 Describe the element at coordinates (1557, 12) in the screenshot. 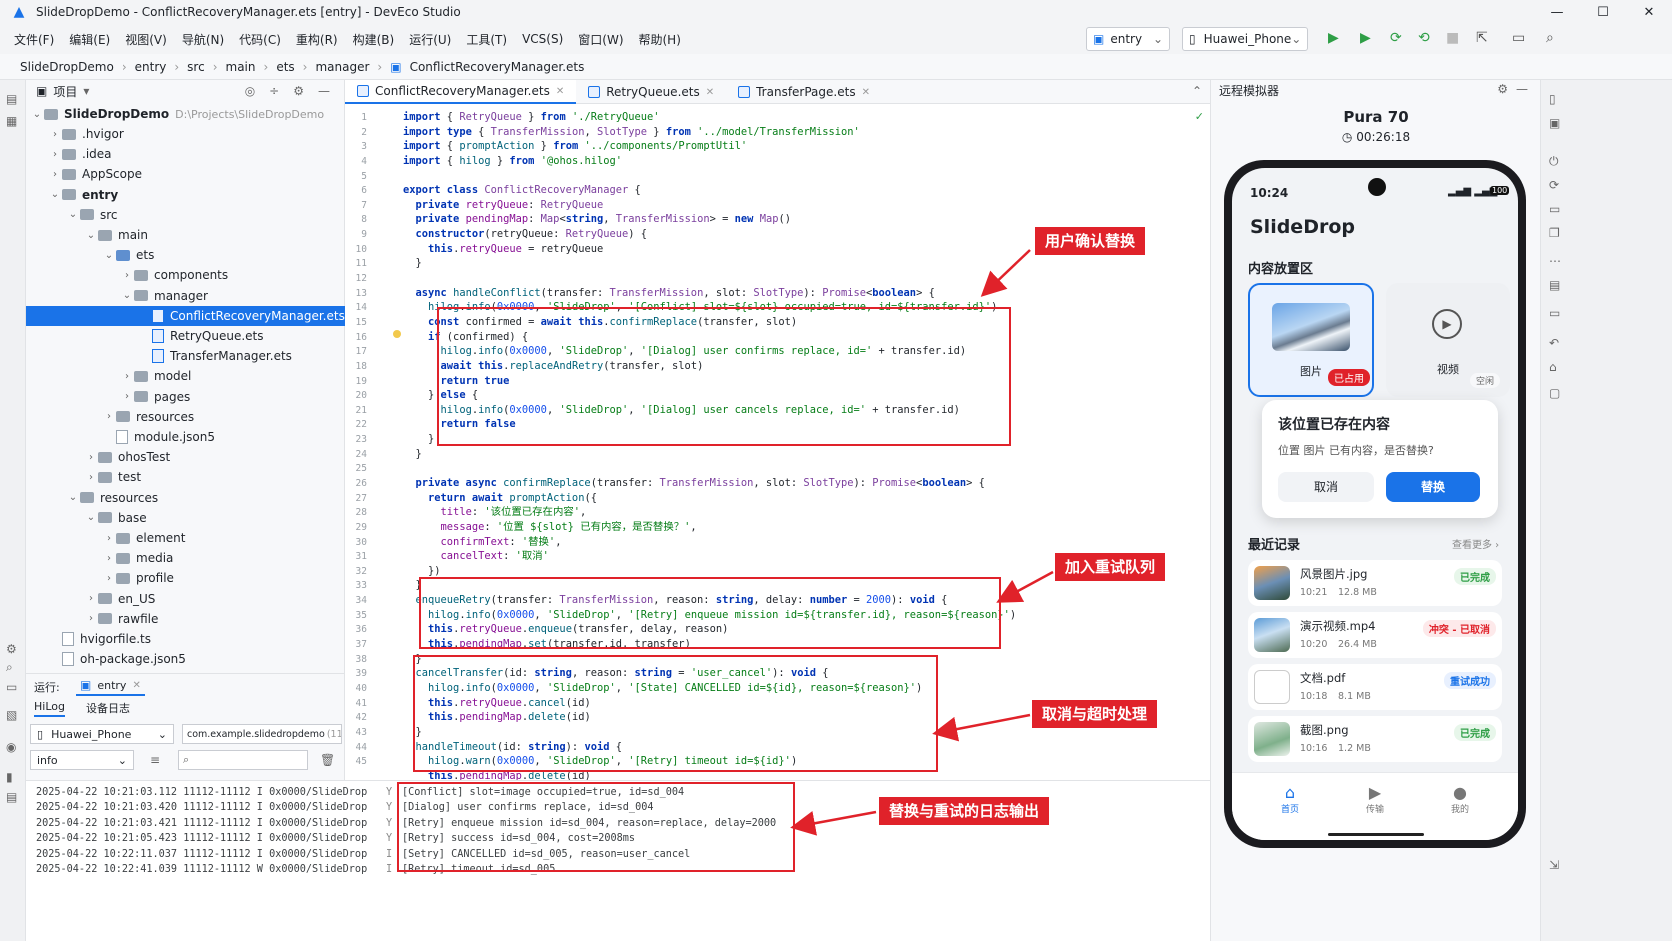

I see `minimize-button: —` at that location.